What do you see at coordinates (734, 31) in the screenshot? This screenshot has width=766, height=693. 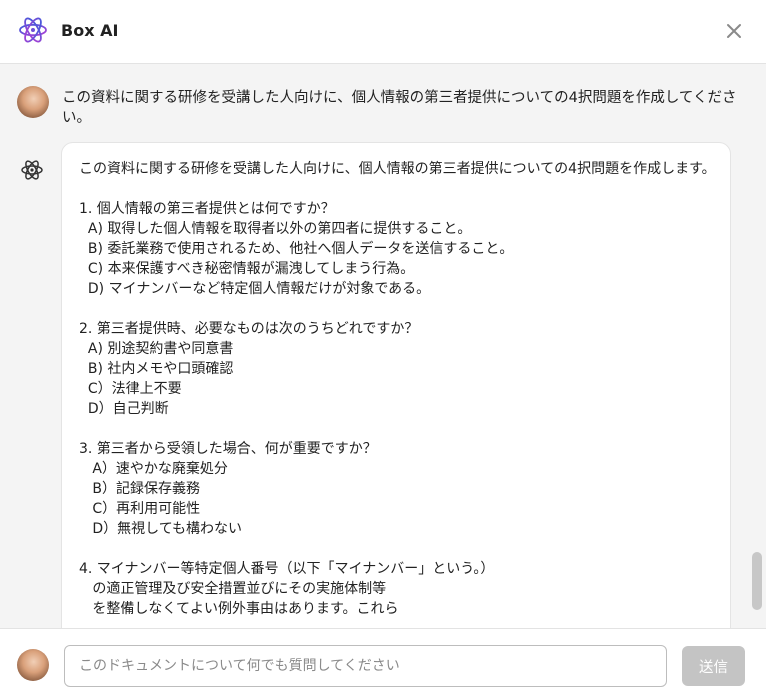 I see `close-icon` at bounding box center [734, 31].